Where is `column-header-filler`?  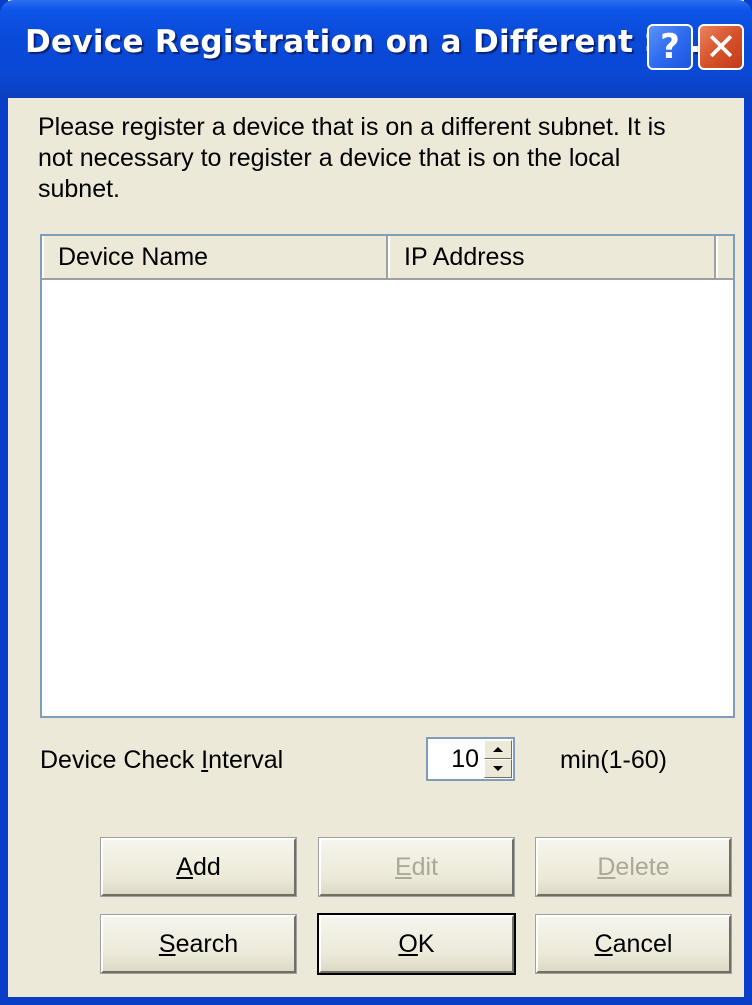
column-header-filler is located at coordinates (724, 257).